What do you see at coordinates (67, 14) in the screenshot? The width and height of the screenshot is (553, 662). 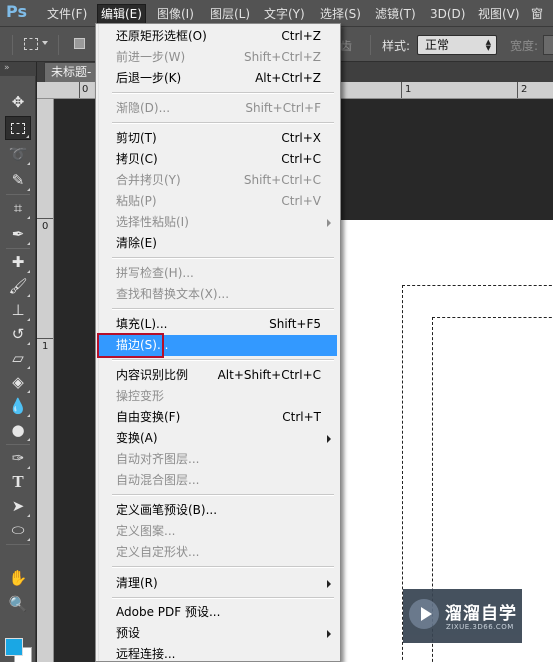 I see `menu-file: 文件(F)` at bounding box center [67, 14].